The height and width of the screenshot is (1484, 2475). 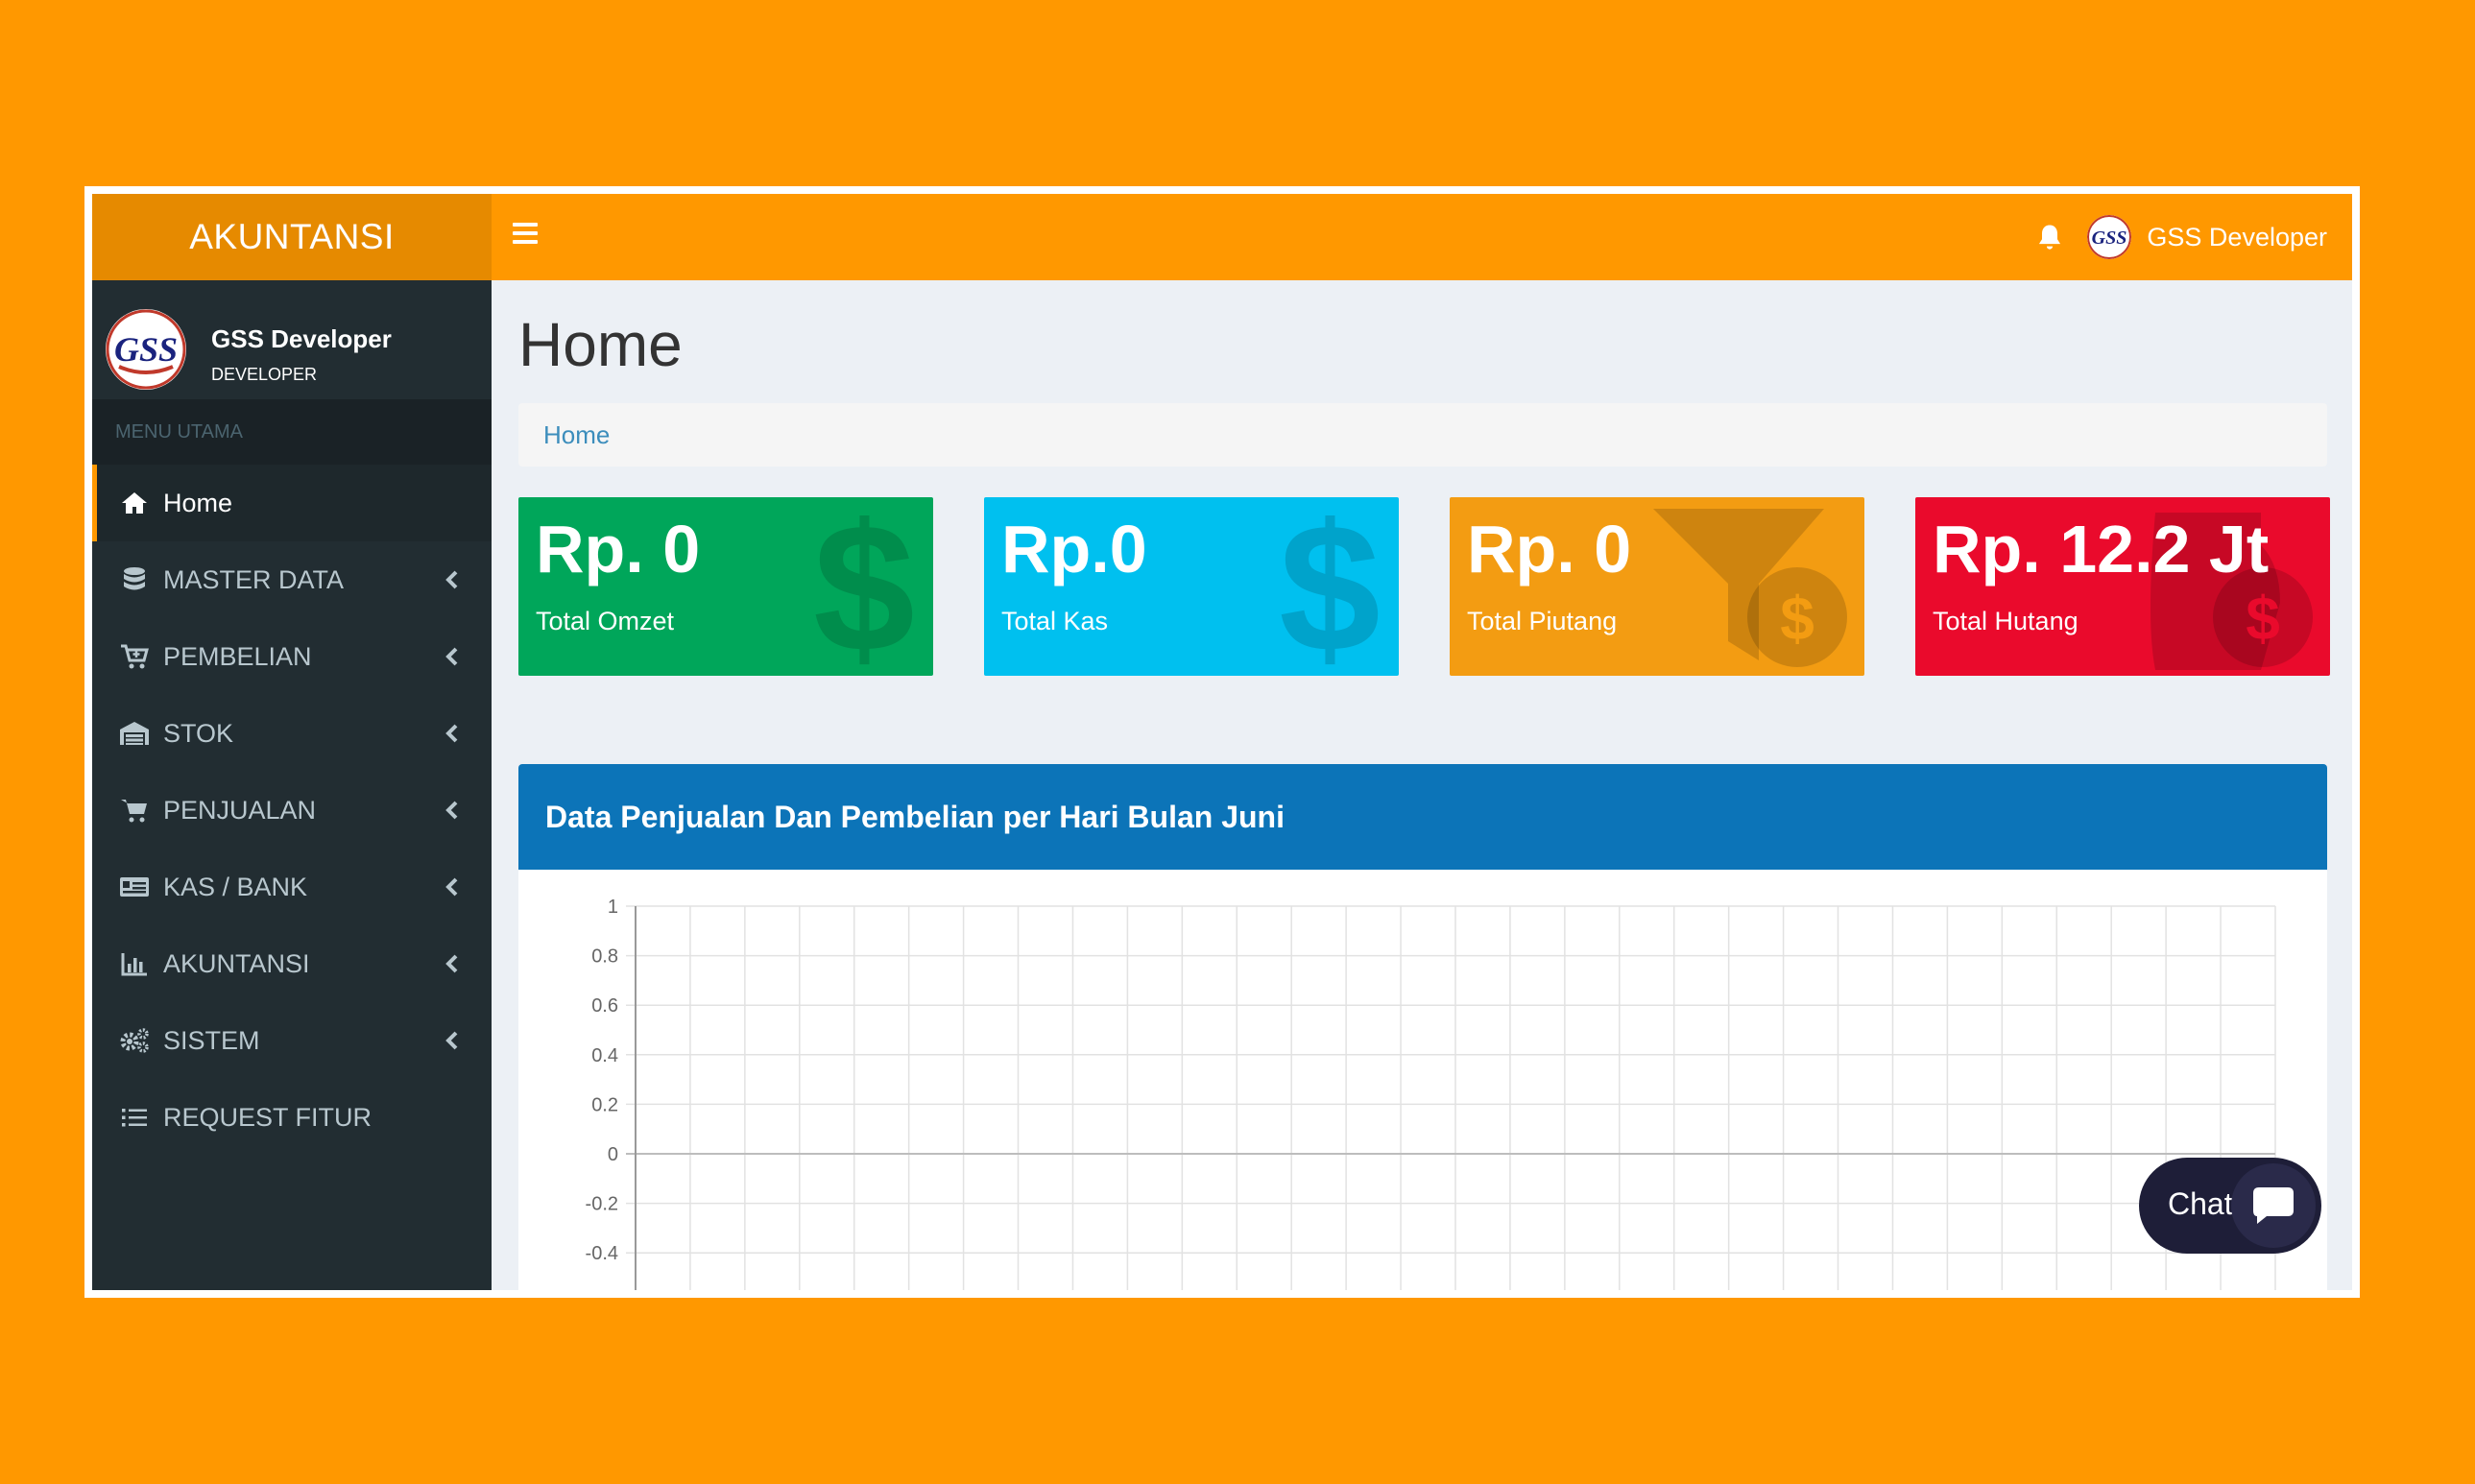 What do you see at coordinates (525, 236) in the screenshot?
I see `menu-toggle-icon` at bounding box center [525, 236].